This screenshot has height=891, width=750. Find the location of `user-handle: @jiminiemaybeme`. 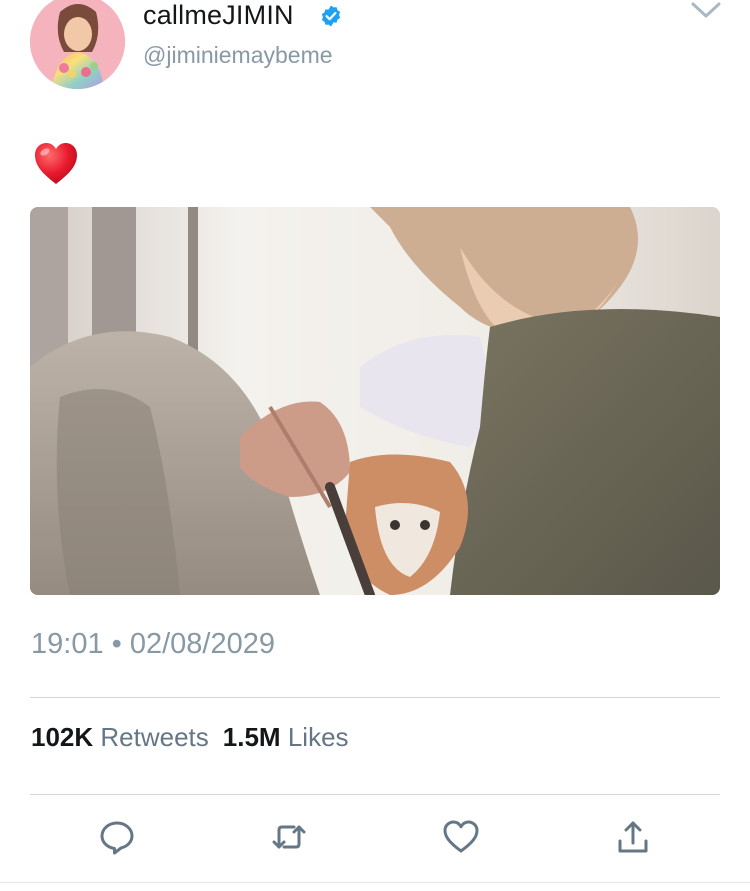

user-handle: @jiminiemaybeme is located at coordinates (238, 55).